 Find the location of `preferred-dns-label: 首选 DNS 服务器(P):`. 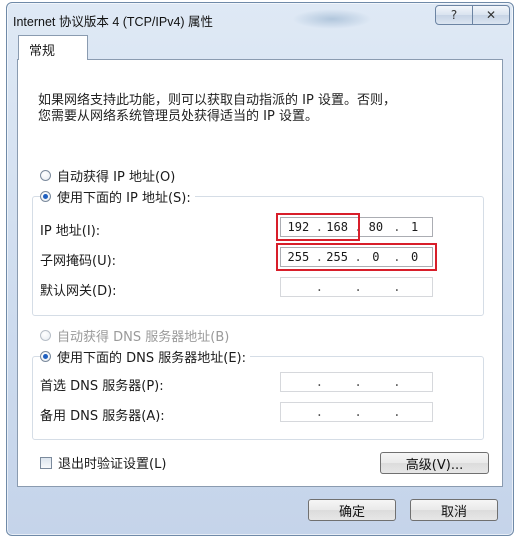

preferred-dns-label: 首选 DNS 服务器(P): is located at coordinates (102, 386).